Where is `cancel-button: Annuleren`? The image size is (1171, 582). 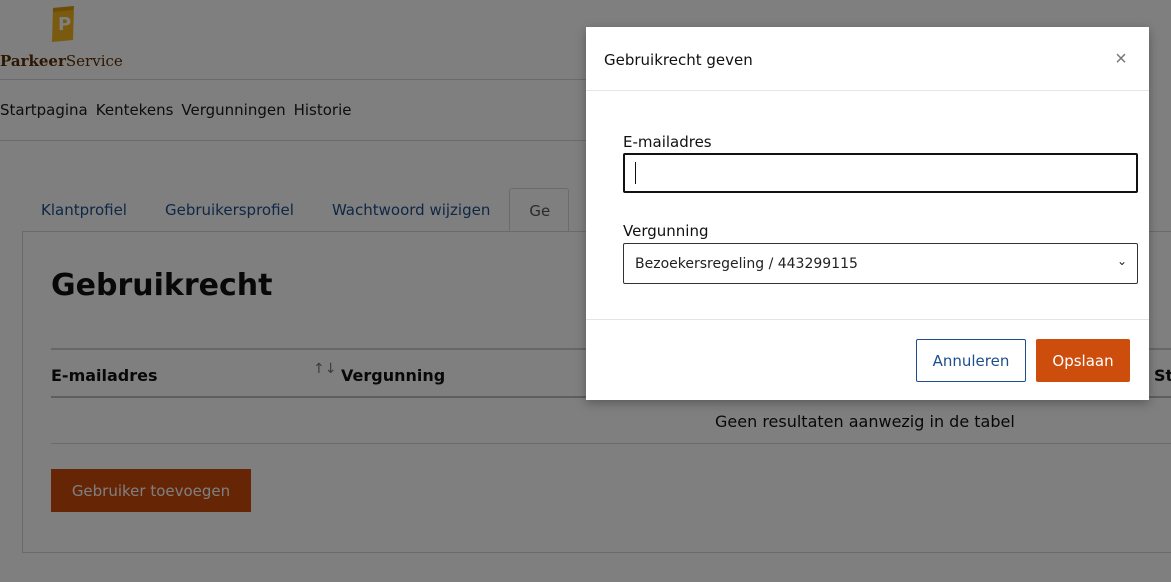
cancel-button: Annuleren is located at coordinates (971, 360).